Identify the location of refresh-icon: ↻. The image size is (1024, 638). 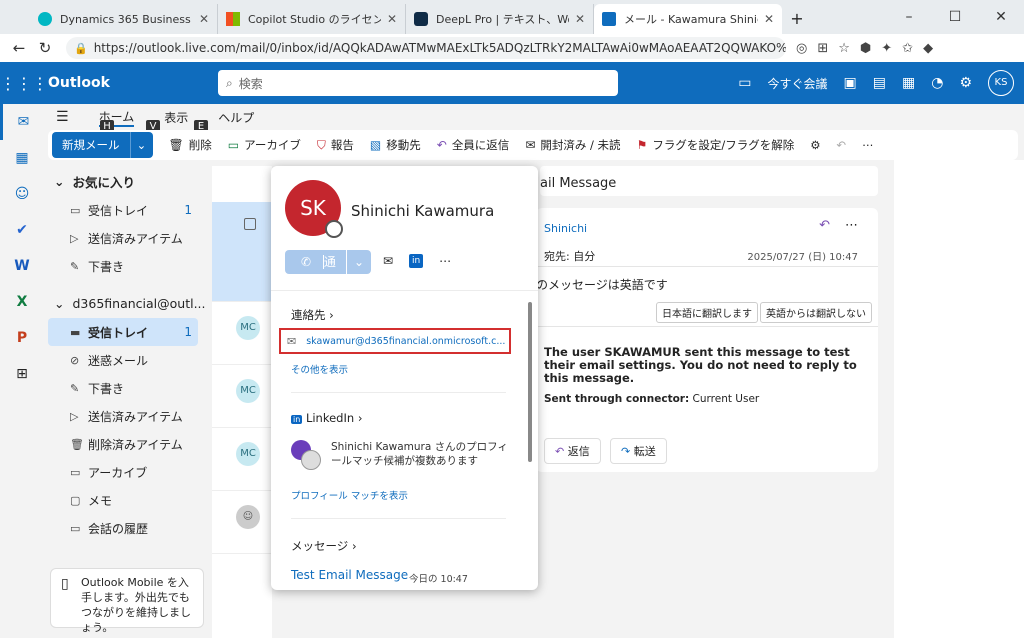
(45, 48).